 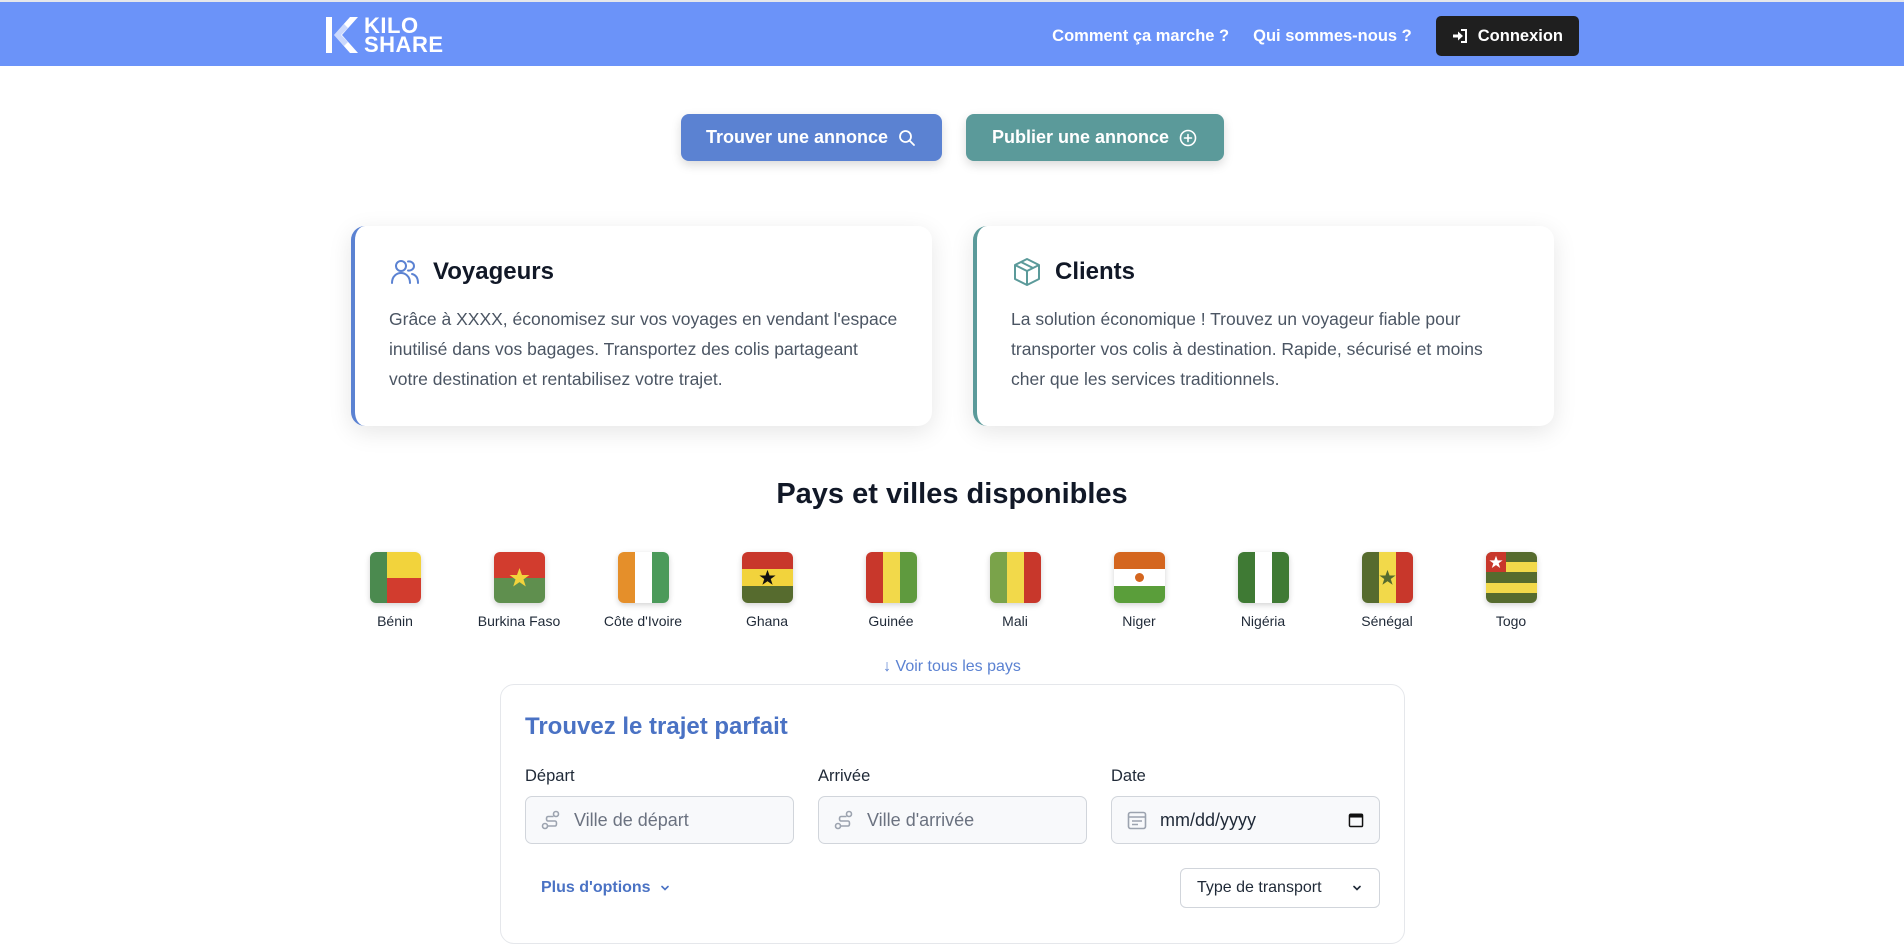 What do you see at coordinates (1387, 621) in the screenshot?
I see `country-name: Sénégal` at bounding box center [1387, 621].